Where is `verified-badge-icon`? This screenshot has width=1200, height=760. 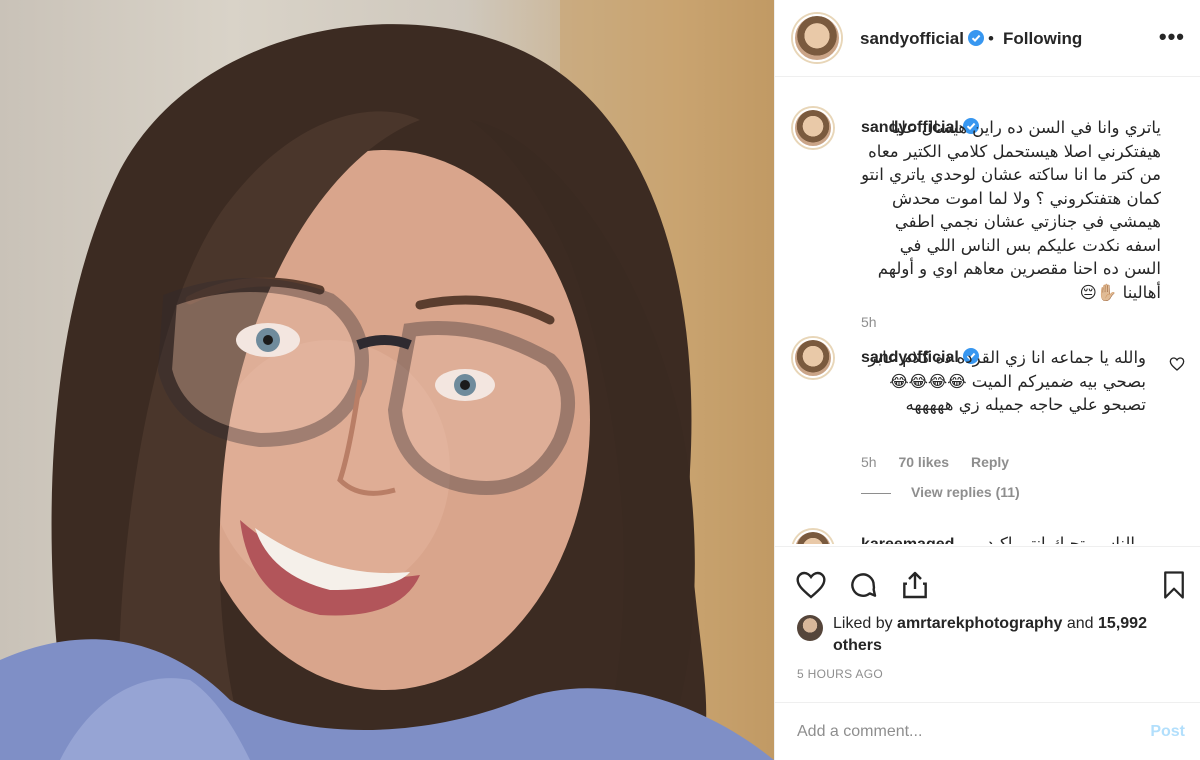 verified-badge-icon is located at coordinates (975, 38).